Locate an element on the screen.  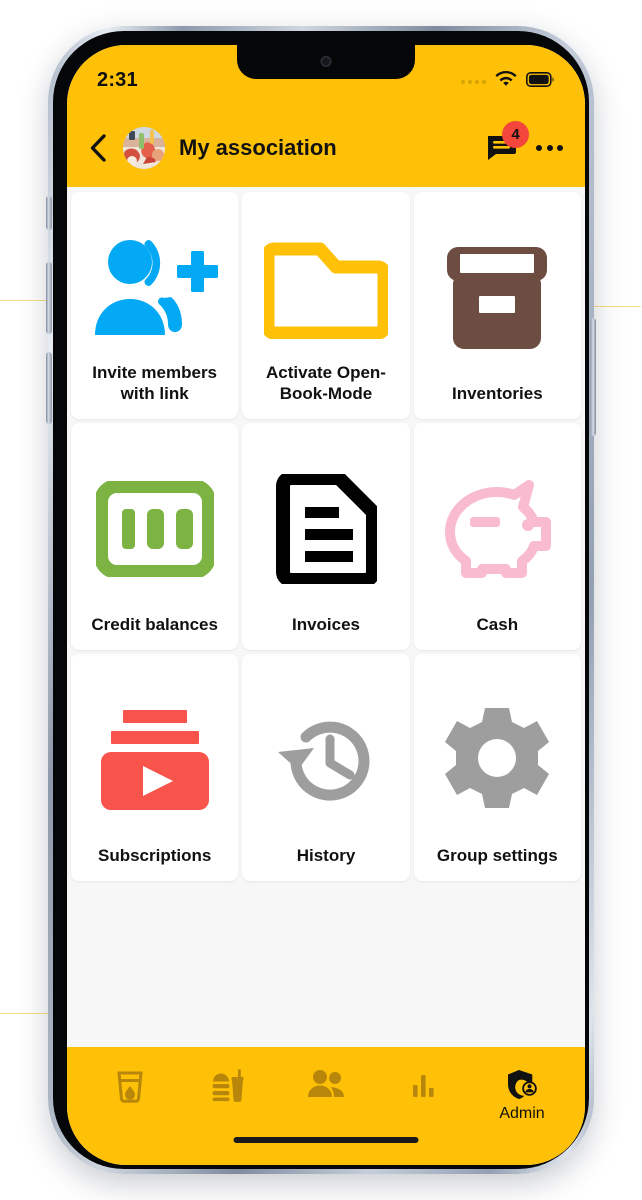
status-clock: 2:31 is located at coordinates (117, 80).